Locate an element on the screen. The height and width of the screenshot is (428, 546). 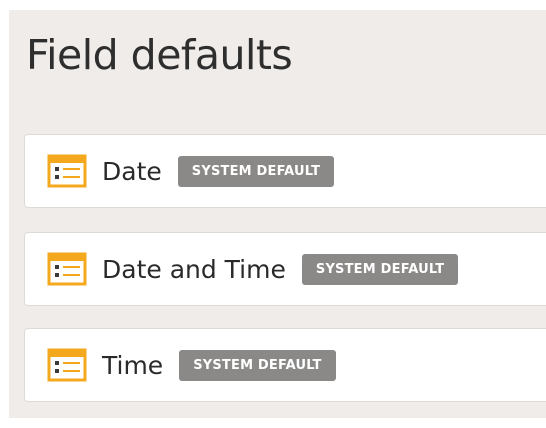
item-label: Date and Time is located at coordinates (194, 269).